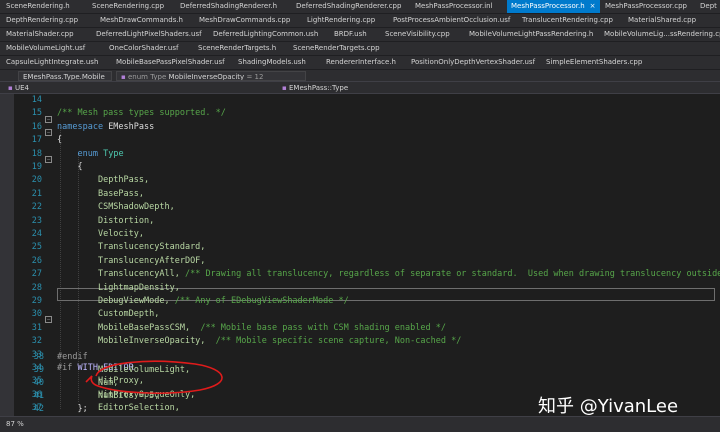 The height and width of the screenshot is (432, 720). Describe the element at coordinates (149, 34) in the screenshot. I see `tab-deferredlightpixelshaders-usf: DeferredLightPixelShaders.usf` at that location.